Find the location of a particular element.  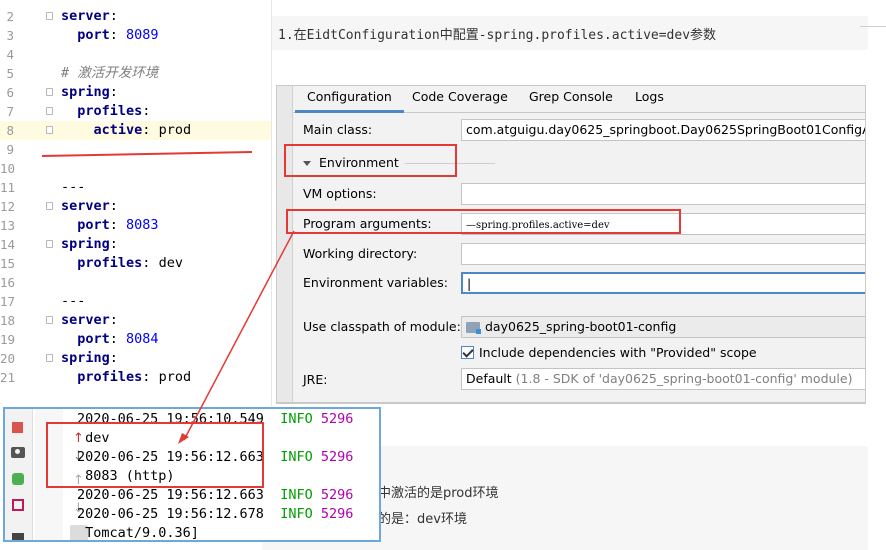

editor-line: 19 port: 8084 is located at coordinates (79, 339).